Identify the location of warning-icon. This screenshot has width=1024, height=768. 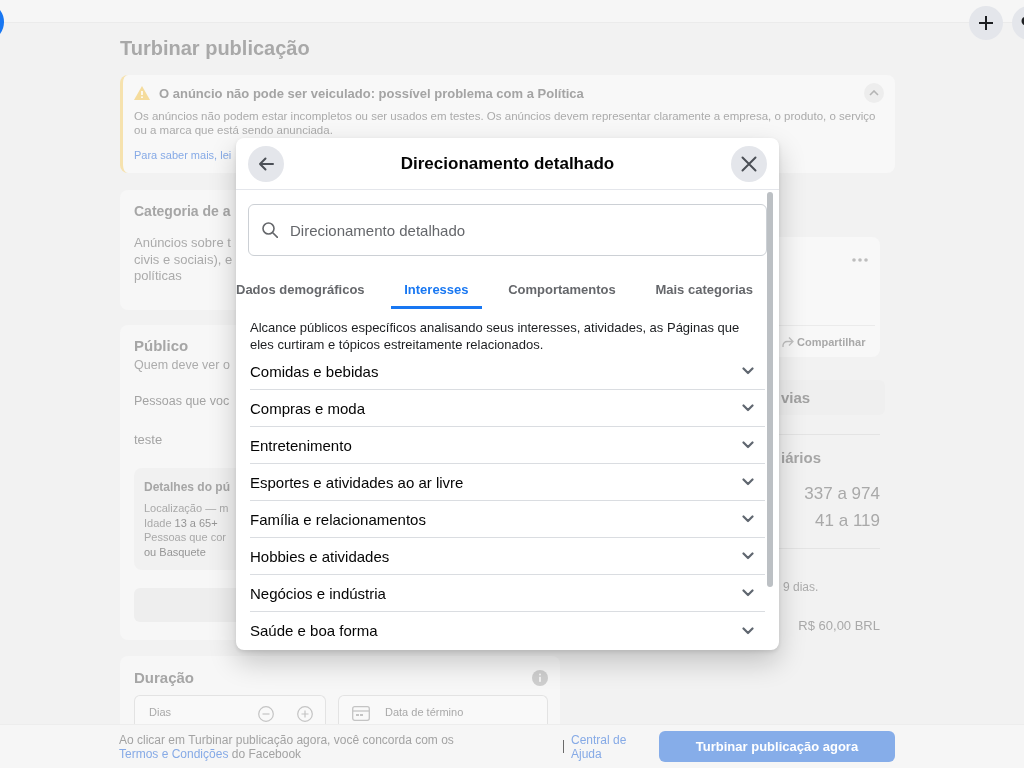
(142, 93).